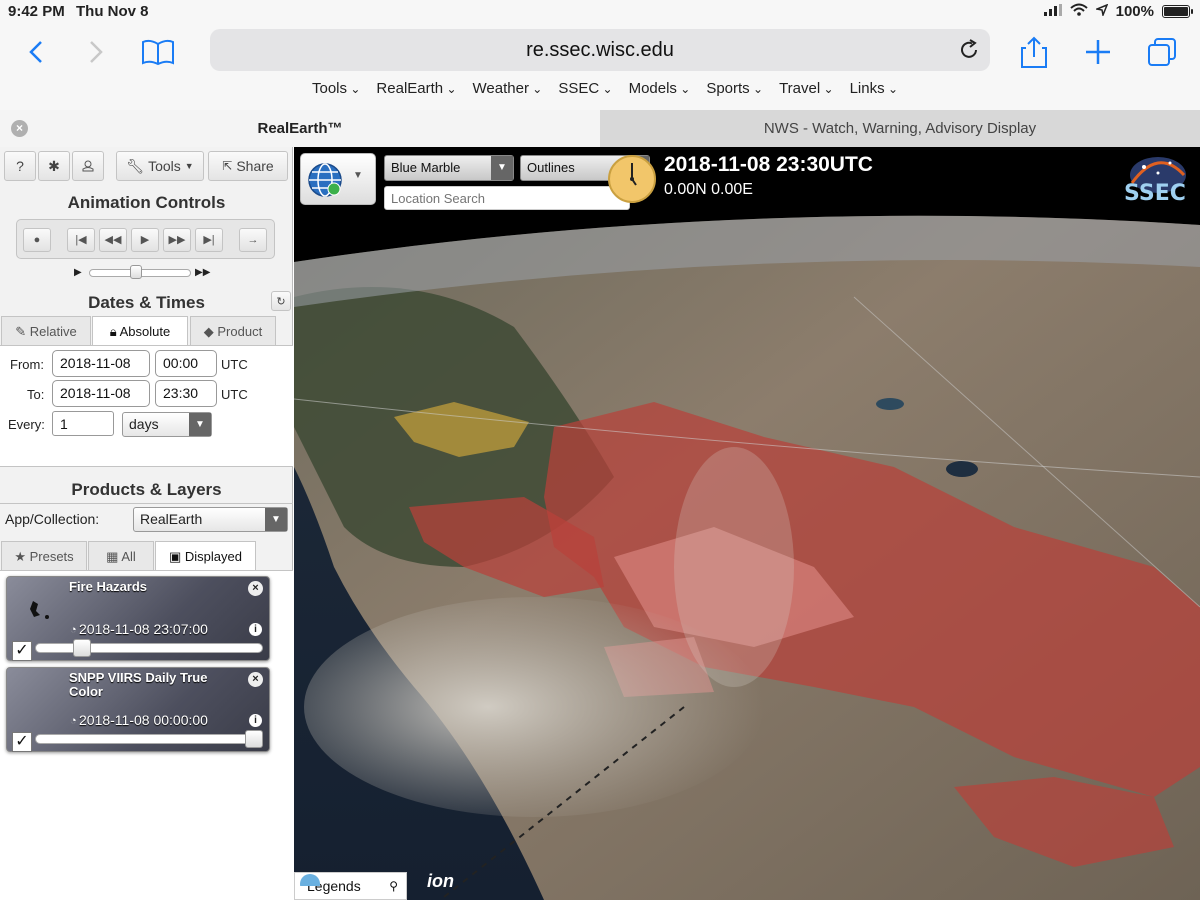 Image resolution: width=1200 pixels, height=900 pixels. Describe the element at coordinates (1052, 11) in the screenshot. I see `signal-icon` at that location.